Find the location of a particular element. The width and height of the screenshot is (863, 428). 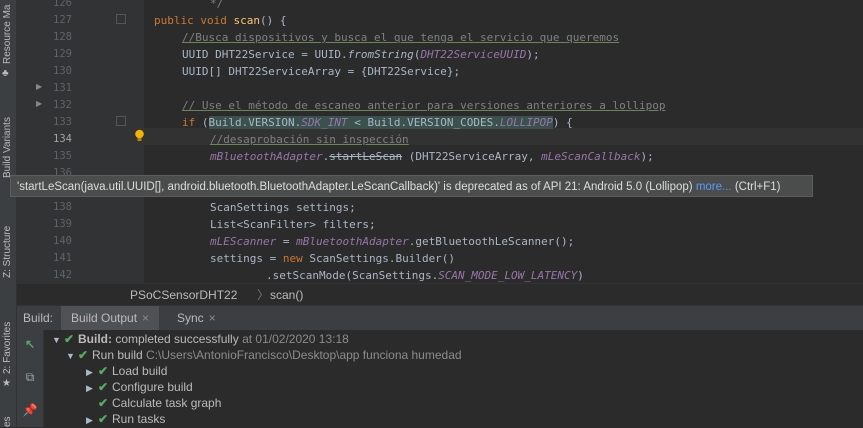

star-icon: ★ is located at coordinates (6, 383).